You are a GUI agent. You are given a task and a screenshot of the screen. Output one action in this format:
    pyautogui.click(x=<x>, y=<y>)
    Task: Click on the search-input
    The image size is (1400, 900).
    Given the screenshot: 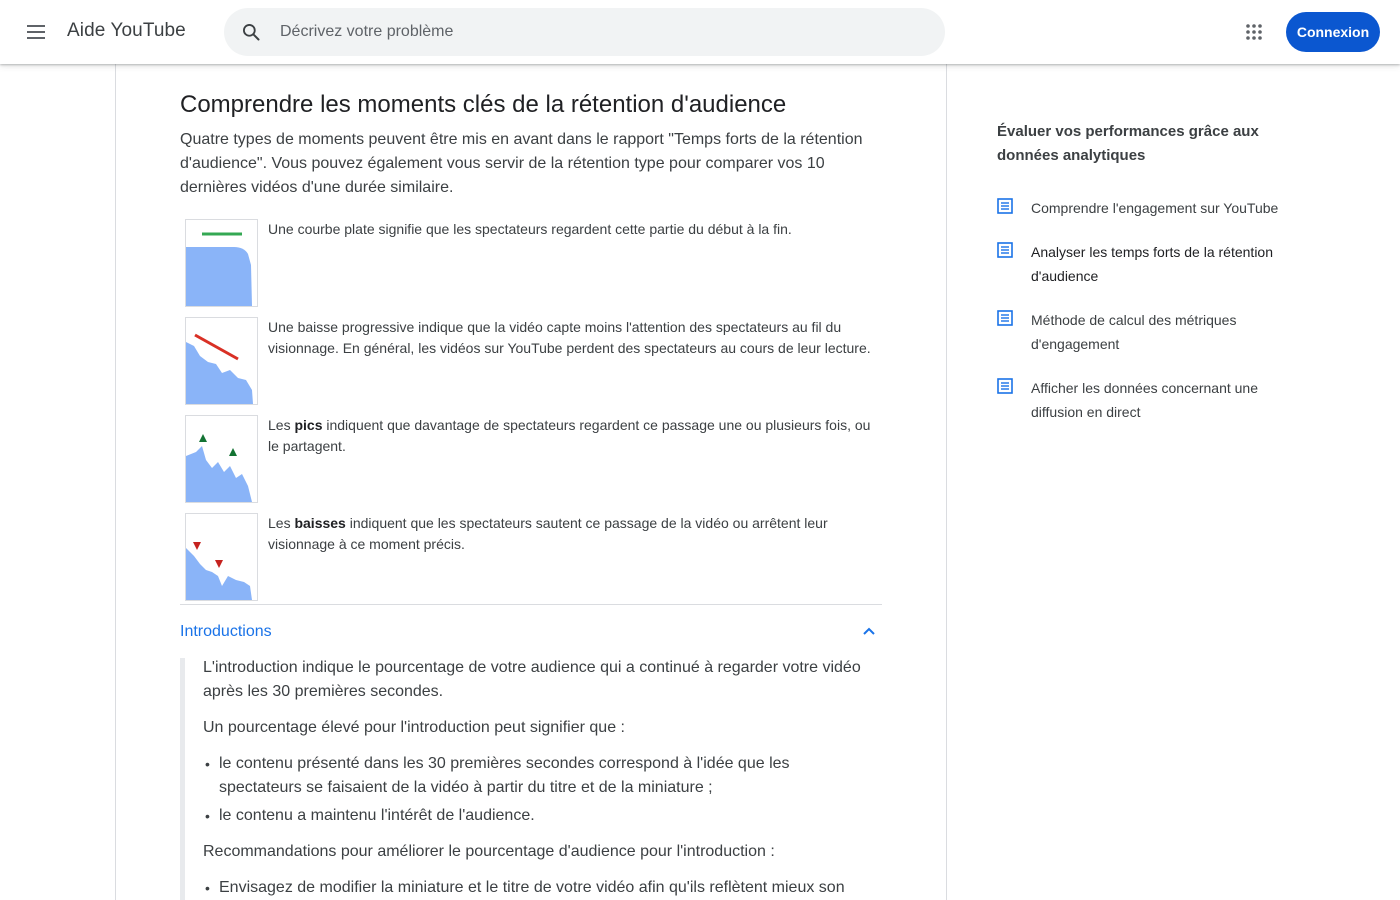 What is the action you would take?
    pyautogui.click(x=600, y=32)
    